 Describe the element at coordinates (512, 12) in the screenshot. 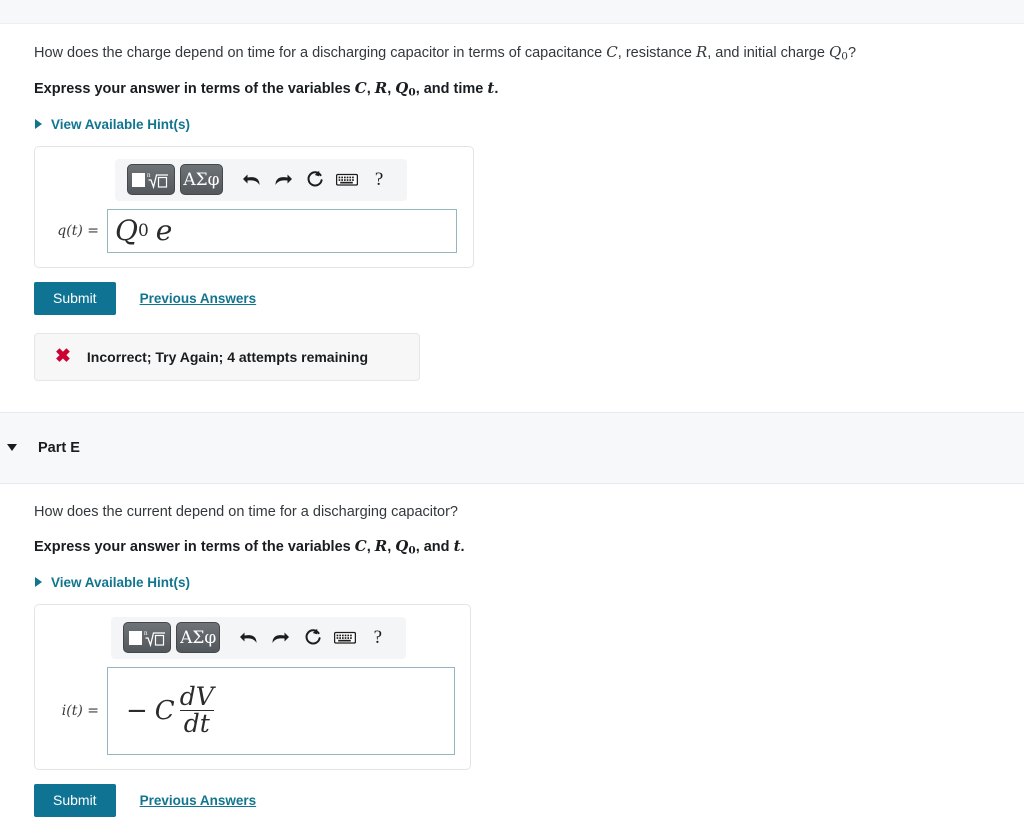

I see `top-strip` at that location.